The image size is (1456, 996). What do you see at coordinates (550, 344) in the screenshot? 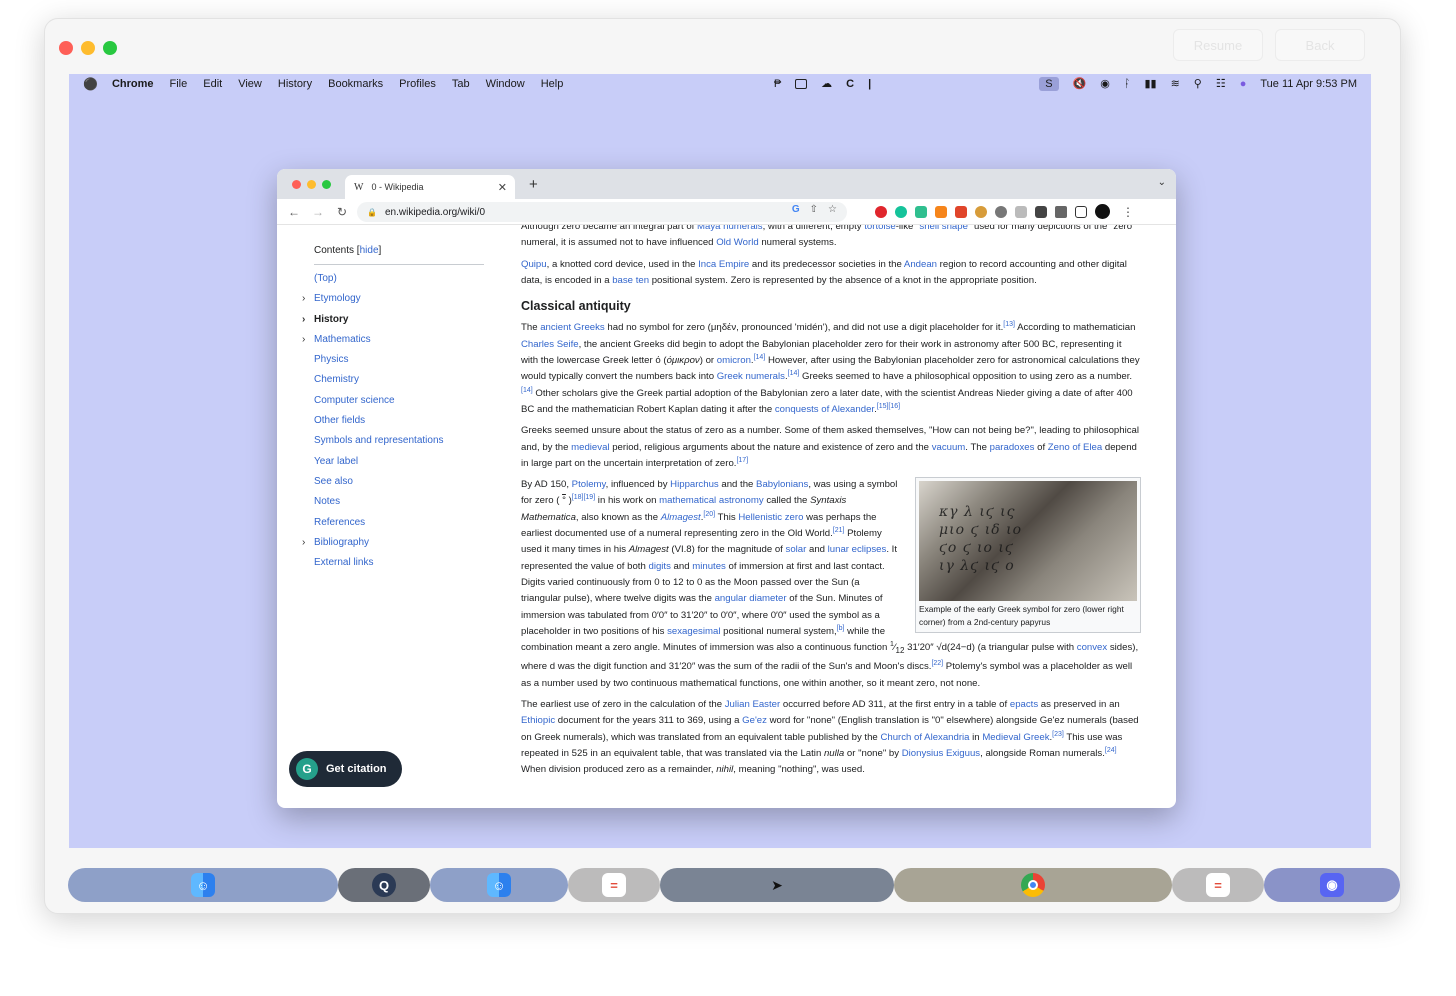
I see `link-charles-seife: Charles Seife` at bounding box center [550, 344].